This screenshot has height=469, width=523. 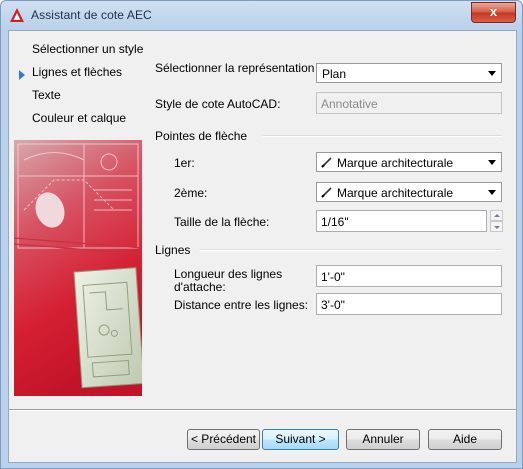 What do you see at coordinates (496, 215) in the screenshot?
I see `spinner-up-icon` at bounding box center [496, 215].